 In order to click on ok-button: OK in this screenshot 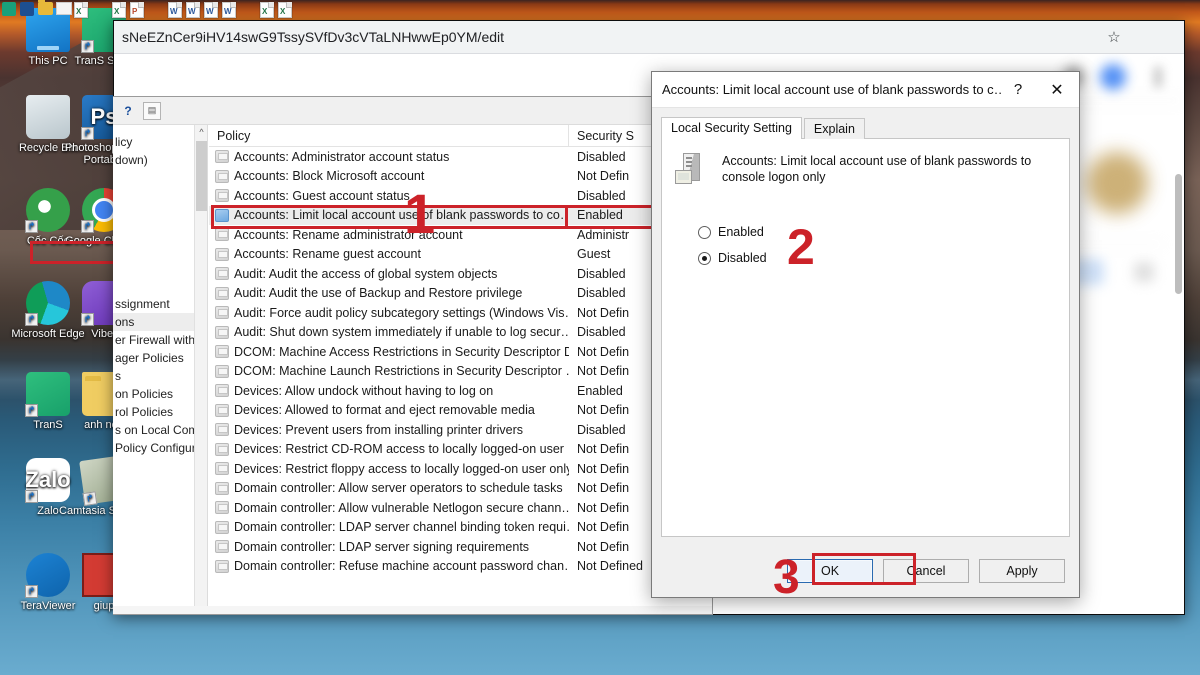, I will do `click(830, 571)`.